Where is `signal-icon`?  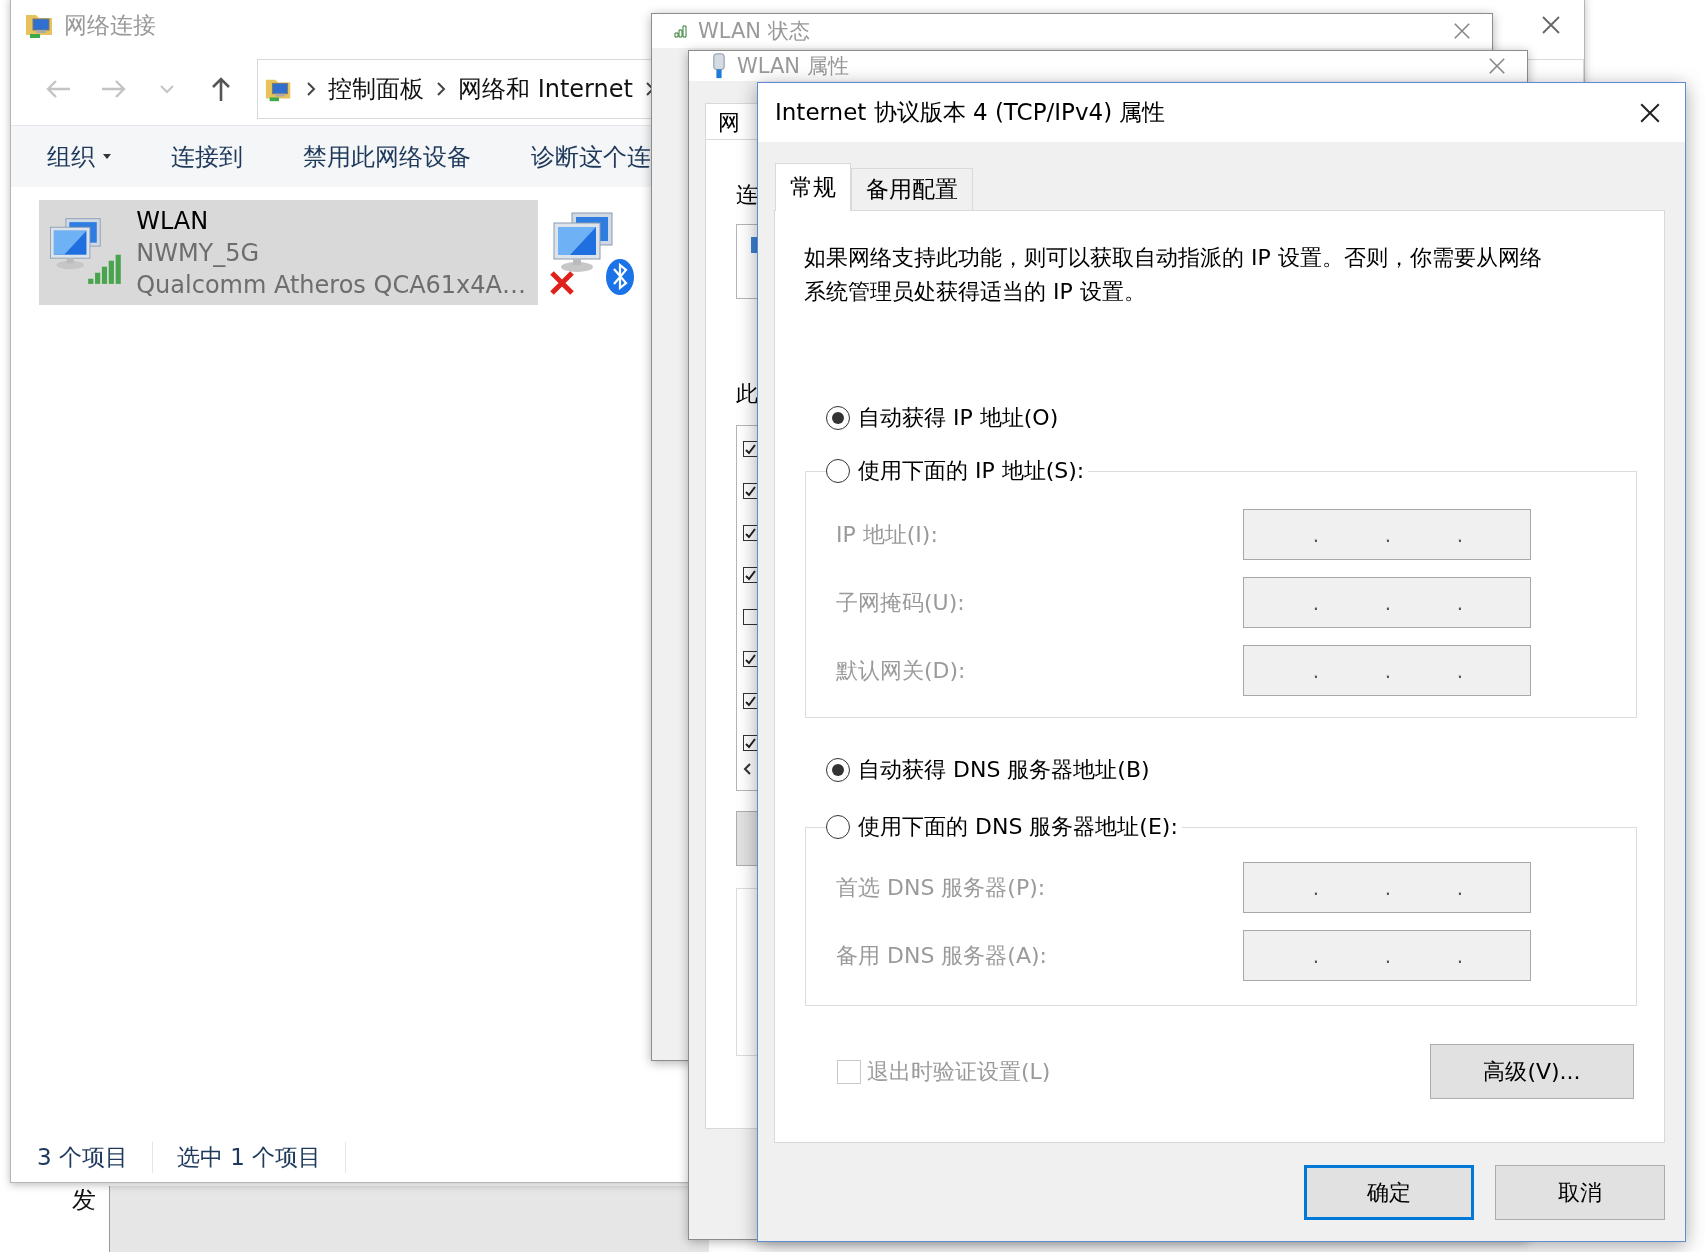
signal-icon is located at coordinates (681, 31).